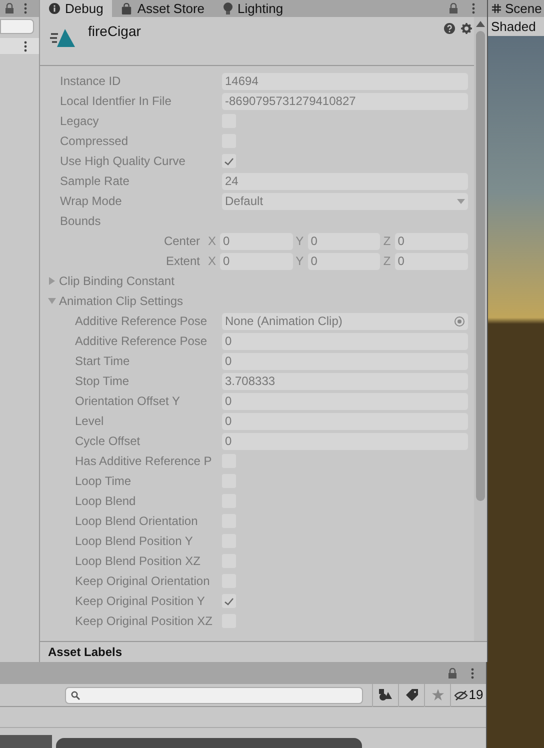  I want to click on value-field: 24, so click(345, 181).